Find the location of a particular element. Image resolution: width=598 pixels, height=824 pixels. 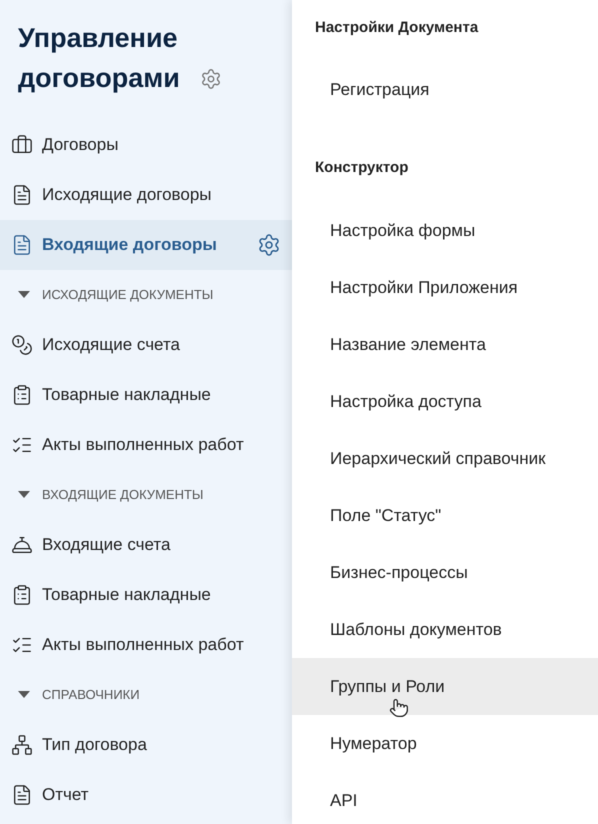

sidebar-item: Входящие договоры is located at coordinates (146, 245).